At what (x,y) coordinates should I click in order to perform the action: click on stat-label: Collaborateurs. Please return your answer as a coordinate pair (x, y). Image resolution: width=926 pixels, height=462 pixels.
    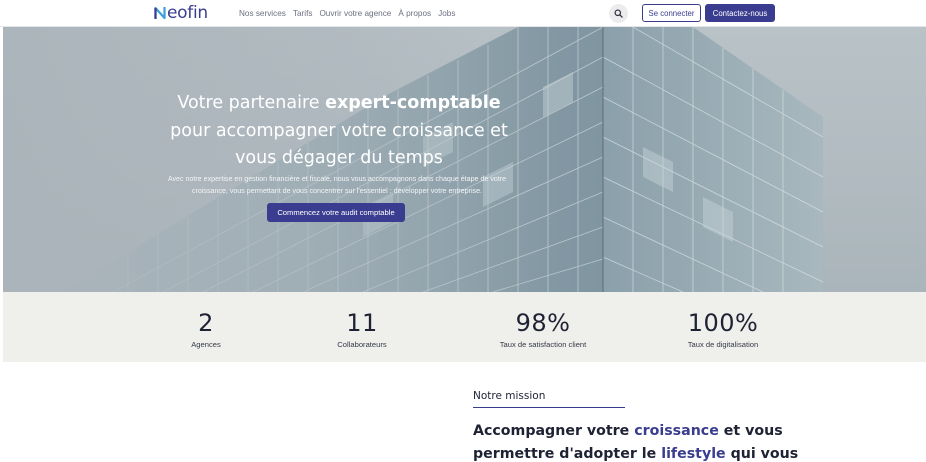
    Looking at the image, I should click on (362, 344).